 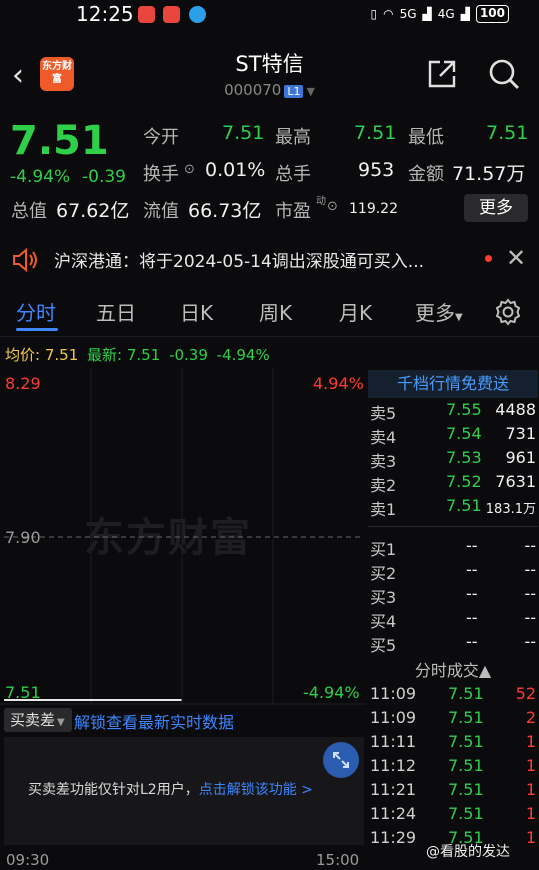 I want to click on signal-5g: 5G, so click(x=408, y=14).